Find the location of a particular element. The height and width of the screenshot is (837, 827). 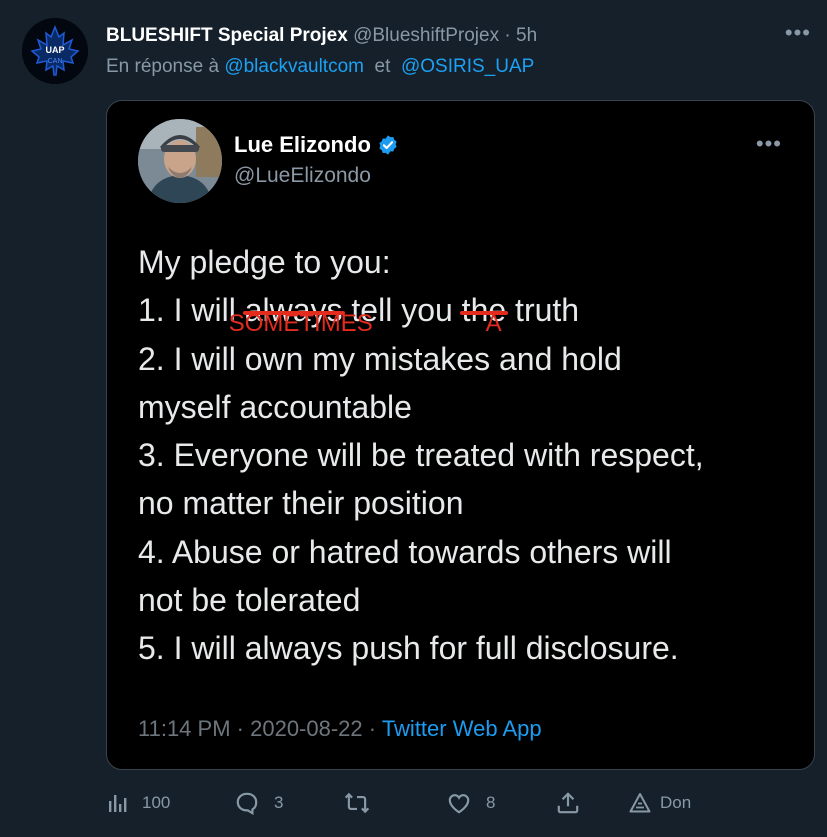

author-display-name: BLUESHIFT Special Projex is located at coordinates (227, 35).